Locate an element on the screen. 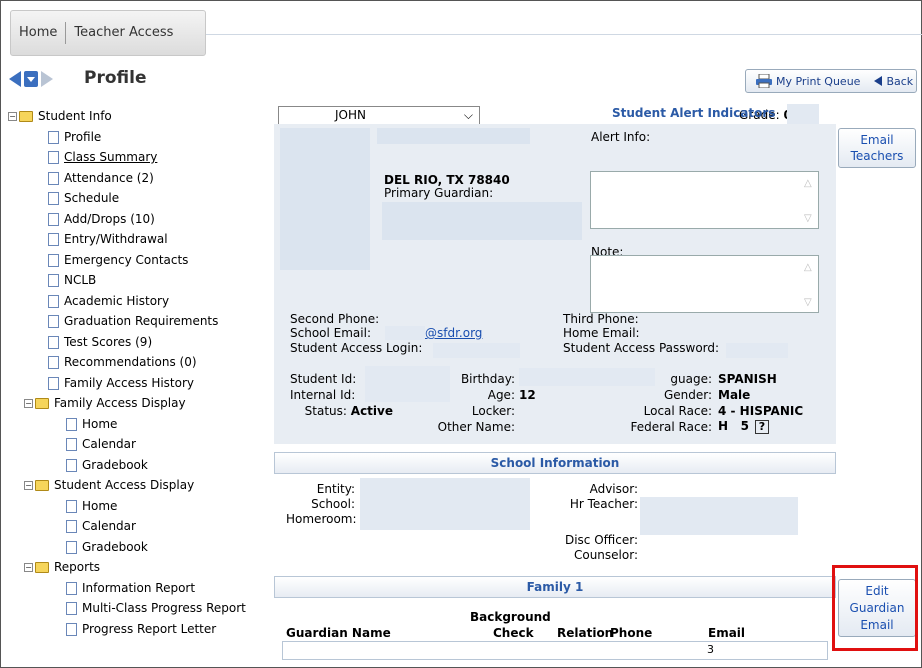 The height and width of the screenshot is (668, 922). home-email-label: Home Email: is located at coordinates (601, 333).